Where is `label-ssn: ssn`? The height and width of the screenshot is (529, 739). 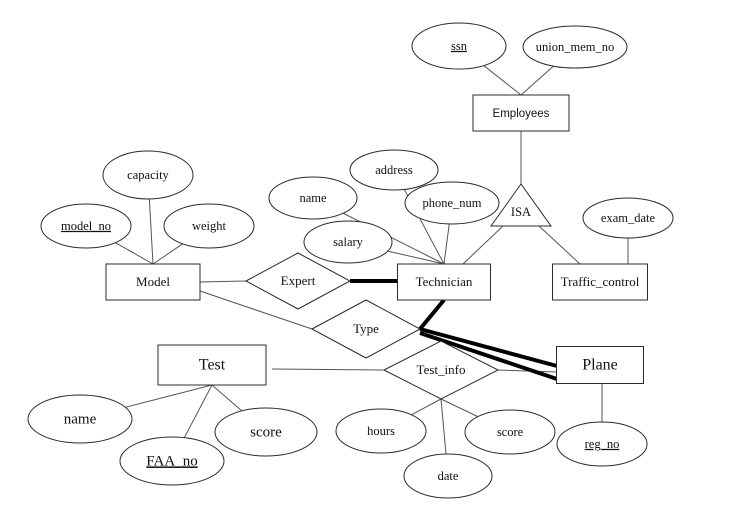
label-ssn: ssn is located at coordinates (459, 46).